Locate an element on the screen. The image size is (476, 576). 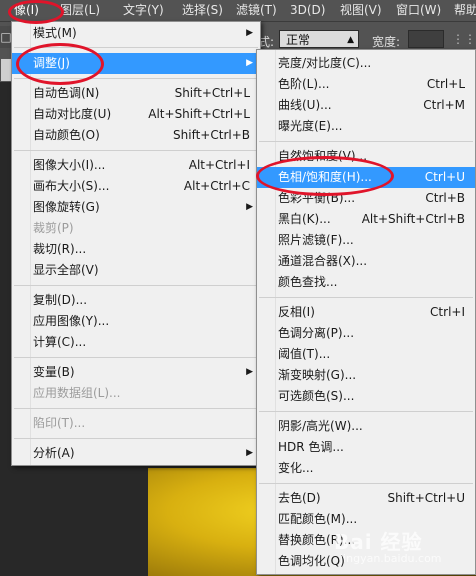
menu-item-shortcut: Ctrl+L is located at coordinates (445, 84).